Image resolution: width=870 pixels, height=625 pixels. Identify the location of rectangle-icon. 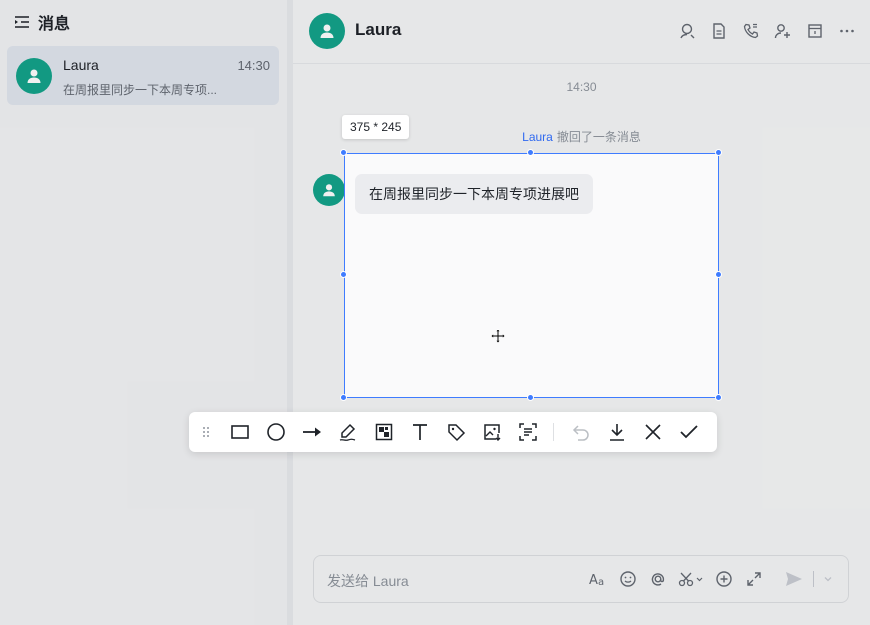
(240, 432).